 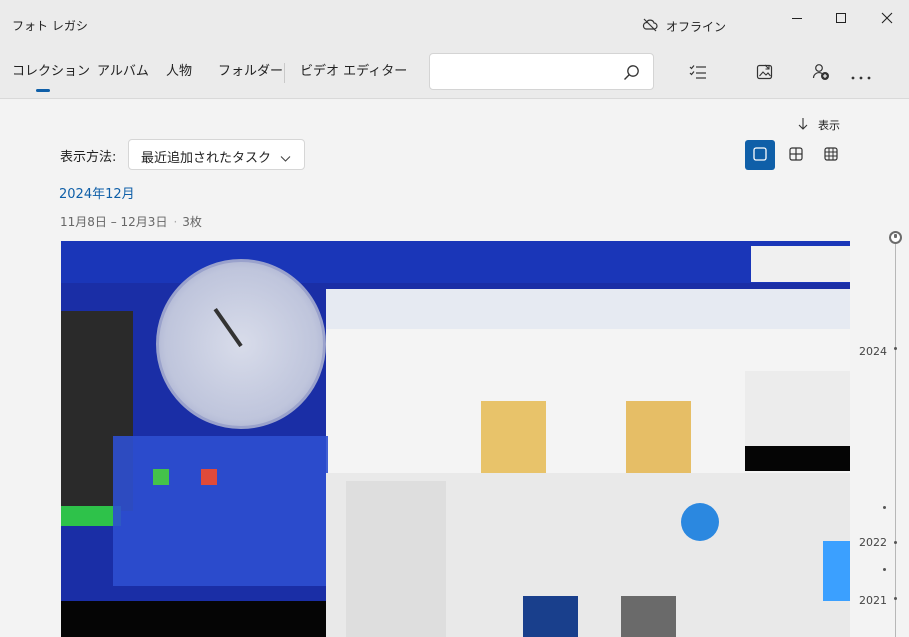 I want to click on chevron-down-icon, so click(x=285, y=158).